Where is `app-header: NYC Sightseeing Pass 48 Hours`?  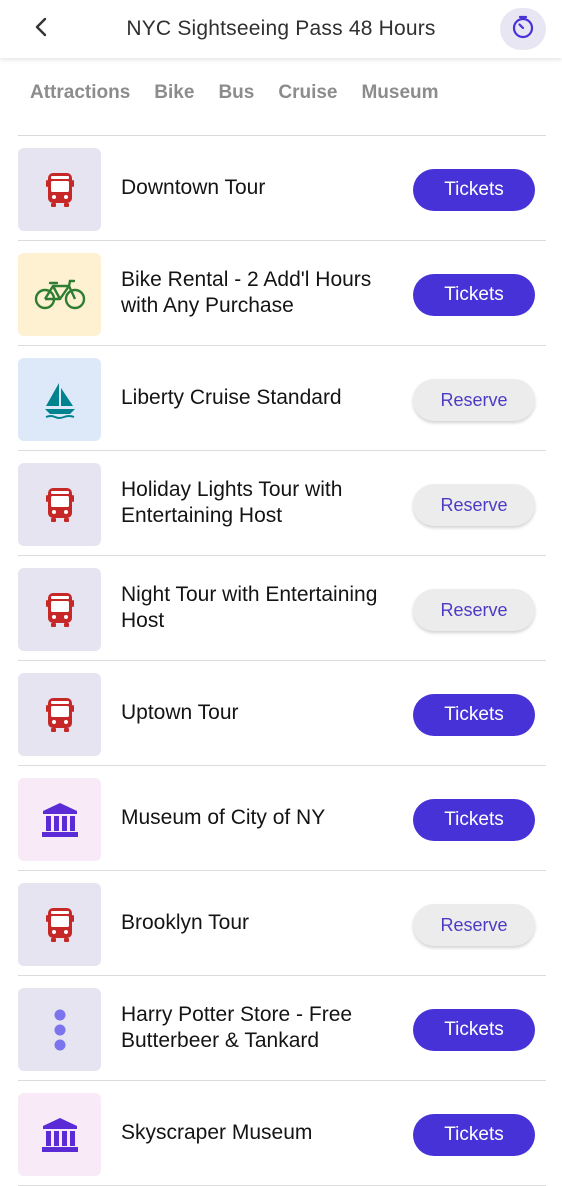
app-header: NYC Sightseeing Pass 48 Hours is located at coordinates (281, 29).